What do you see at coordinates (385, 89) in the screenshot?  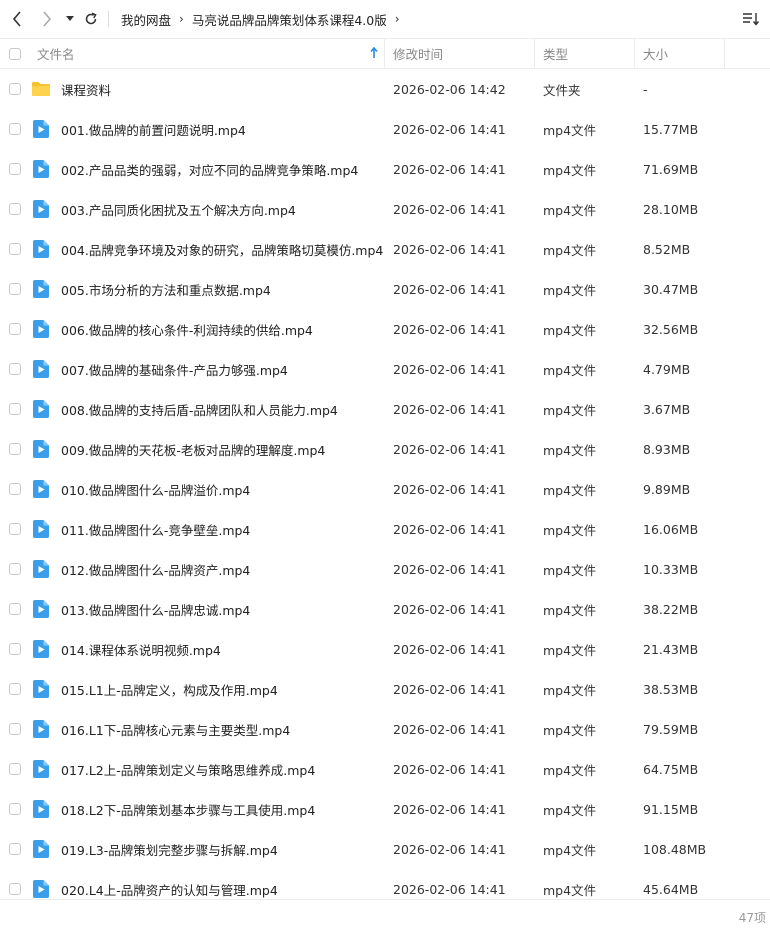 I see `file-row: 课程资料 2026-02-06 14:42 文件夹 -` at bounding box center [385, 89].